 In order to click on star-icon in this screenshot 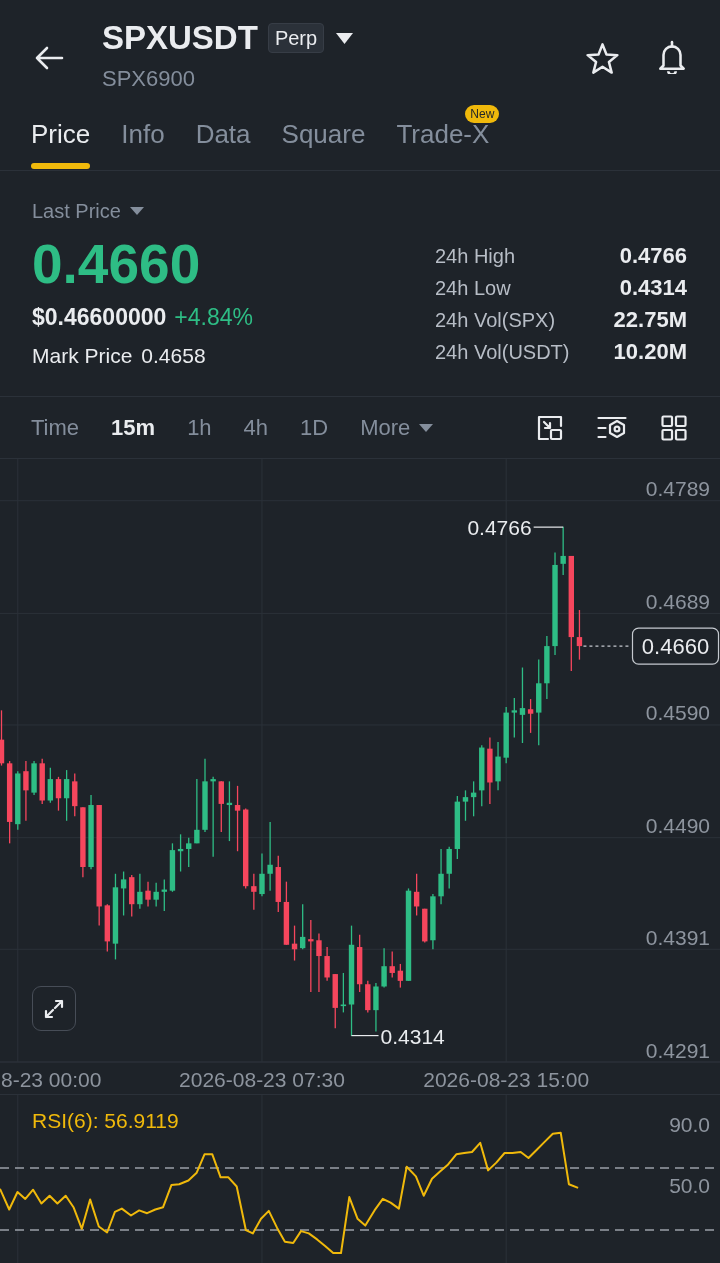, I will do `click(602, 58)`.